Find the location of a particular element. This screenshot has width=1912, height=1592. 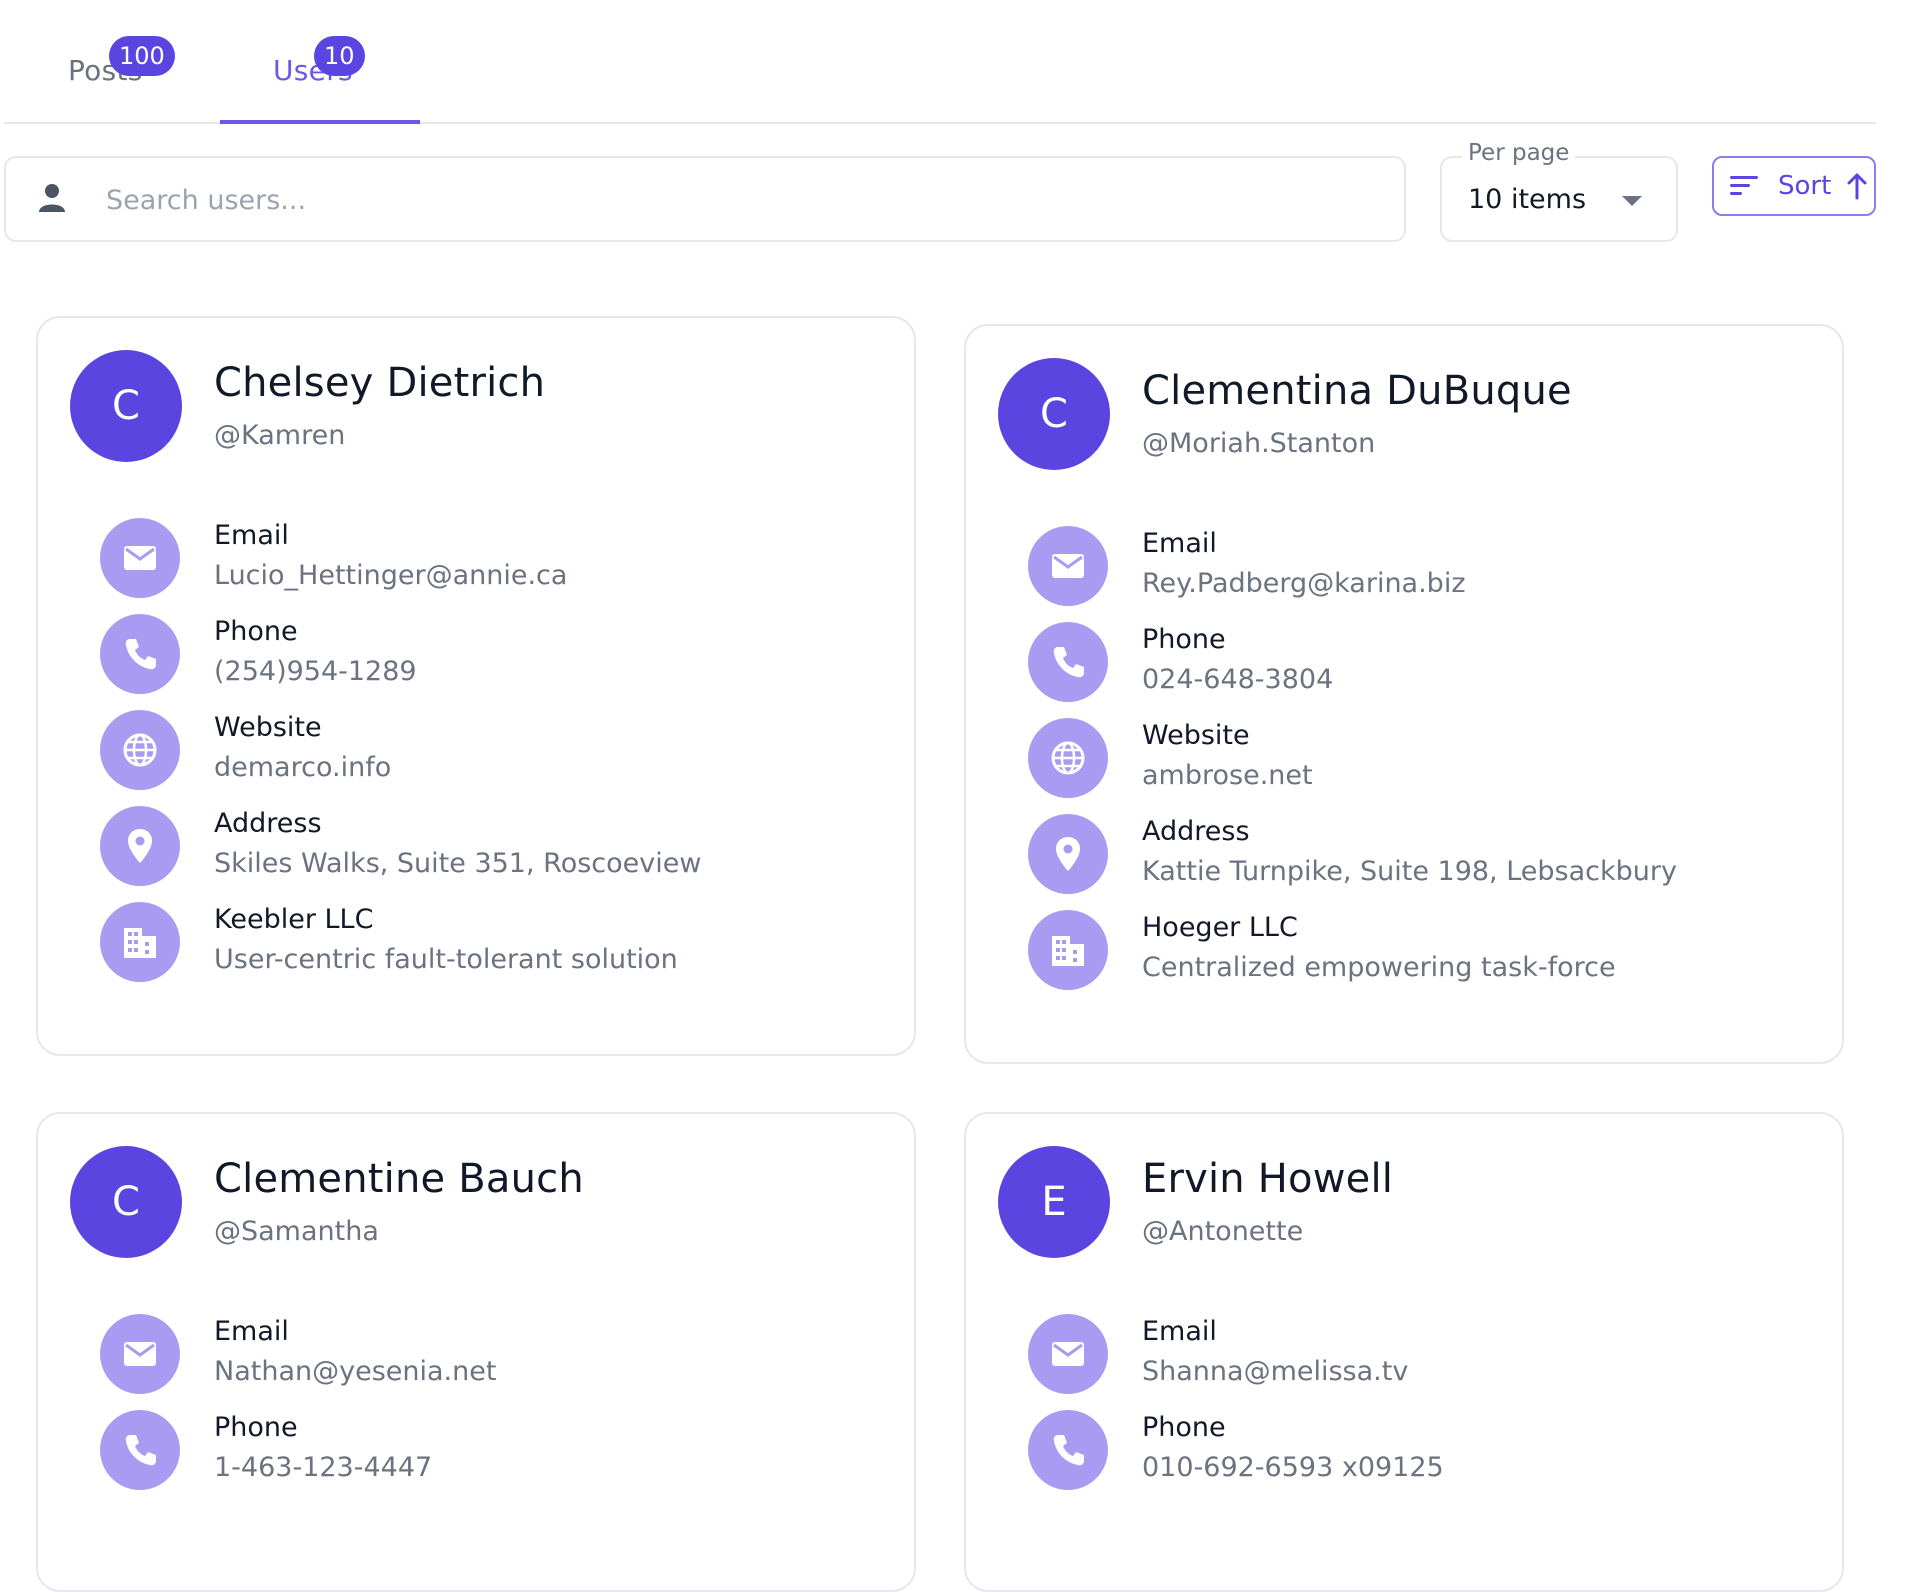

active-tab-indicator is located at coordinates (320, 122).